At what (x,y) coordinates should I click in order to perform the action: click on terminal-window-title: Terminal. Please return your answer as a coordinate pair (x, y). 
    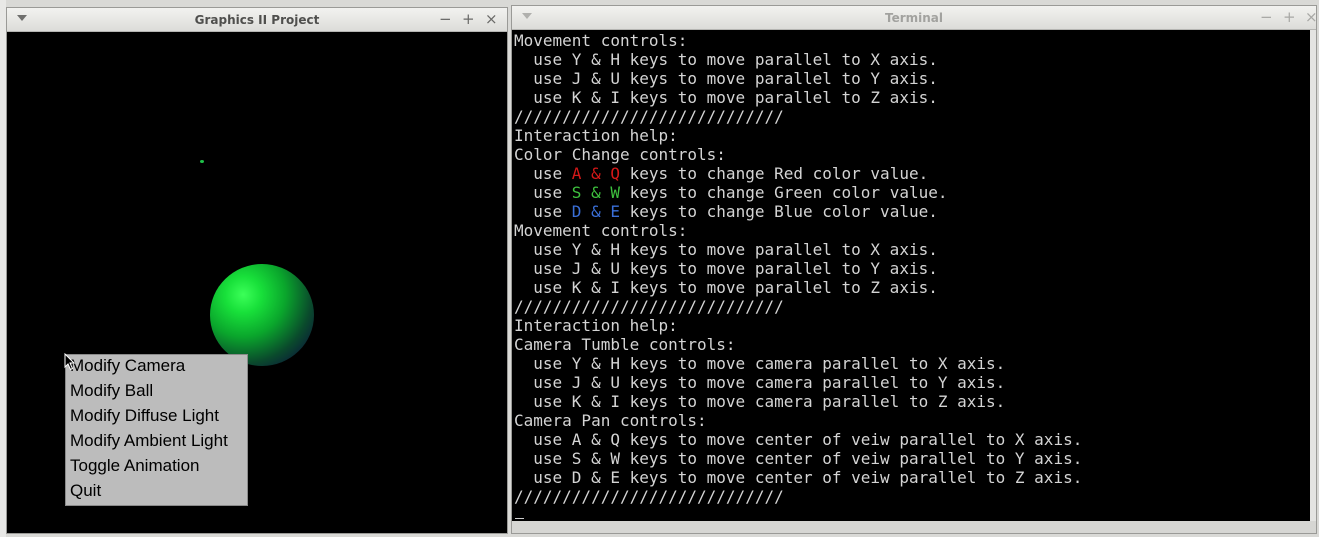
    Looking at the image, I should click on (914, 18).